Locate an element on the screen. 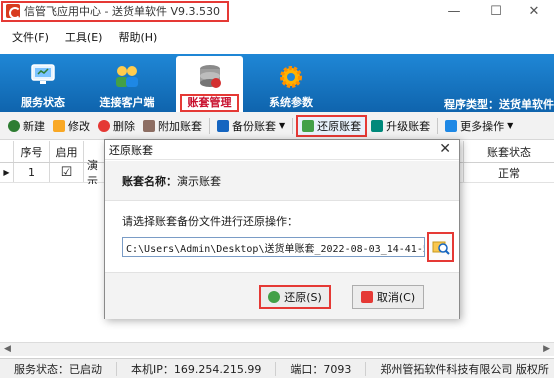 This screenshot has width=554, height=378. attach-account-button: 附加账套 is located at coordinates (172, 126).